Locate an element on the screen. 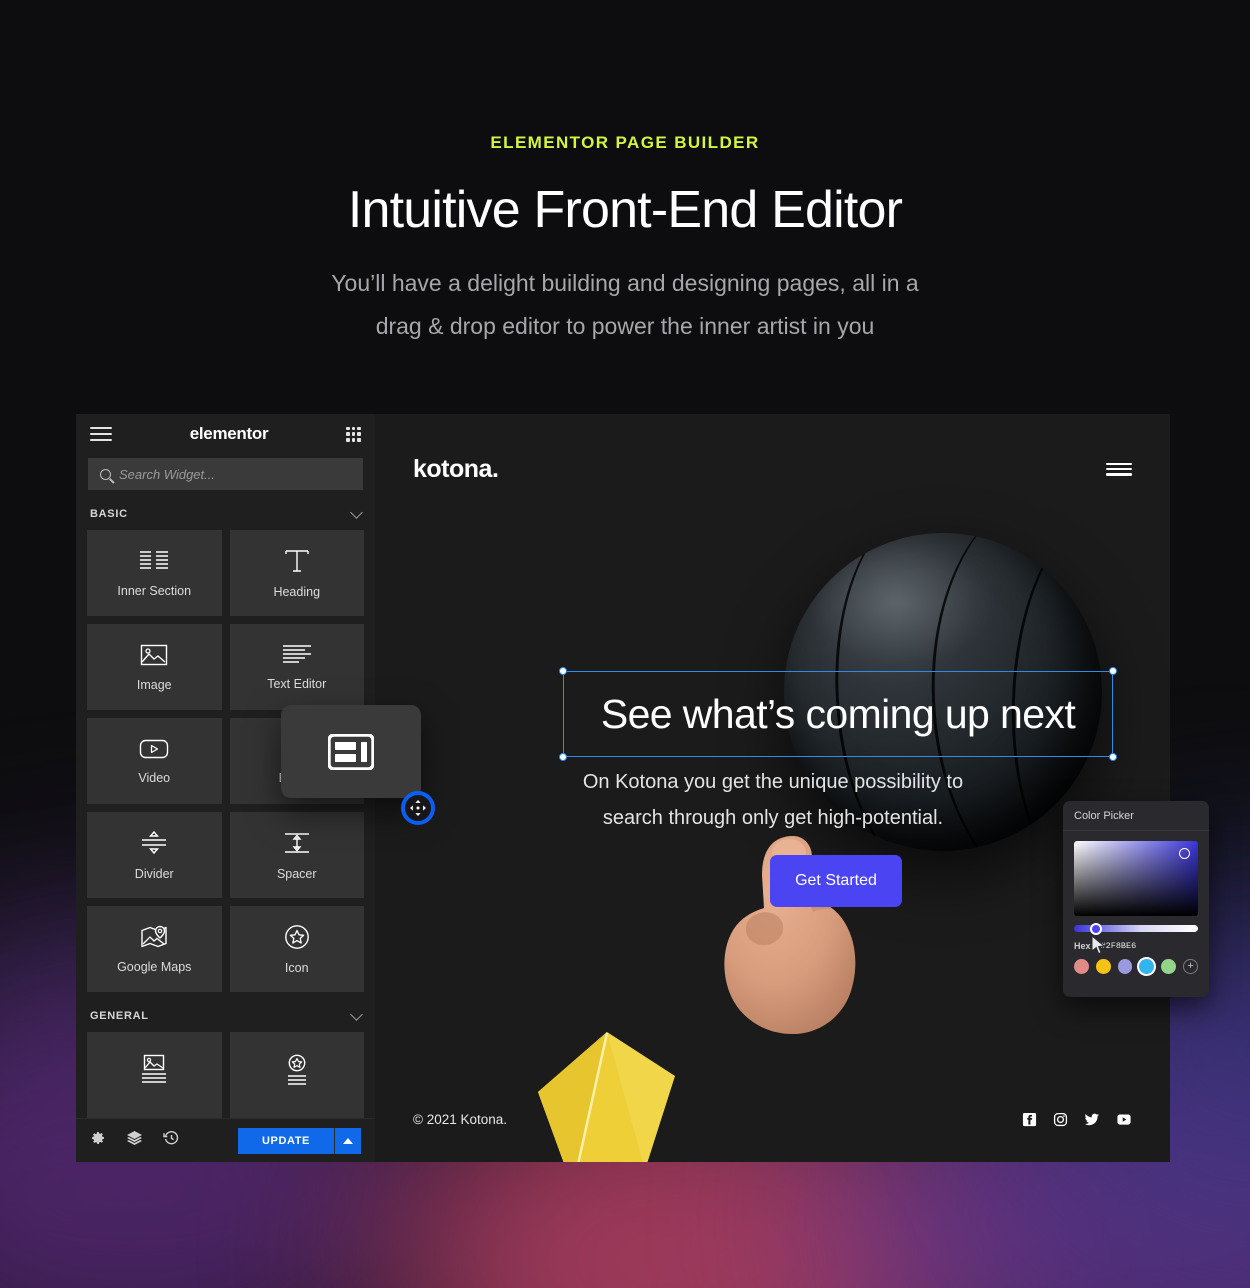 Image resolution: width=1250 pixels, height=1288 pixels. update-button-group: UPDATE is located at coordinates (299, 1140).